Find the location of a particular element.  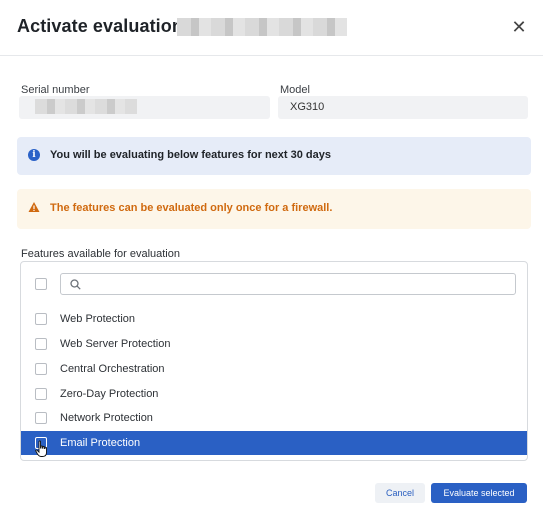

model-label: Model is located at coordinates (295, 90).